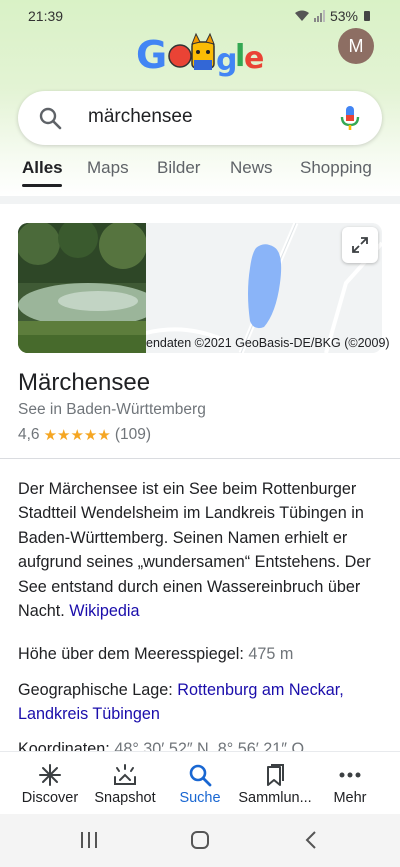 The height and width of the screenshot is (867, 400). What do you see at coordinates (268, 343) in the screenshot?
I see `map-attribution: endaten ©2021 GeoBasis-DE/BKG (©2009)` at bounding box center [268, 343].